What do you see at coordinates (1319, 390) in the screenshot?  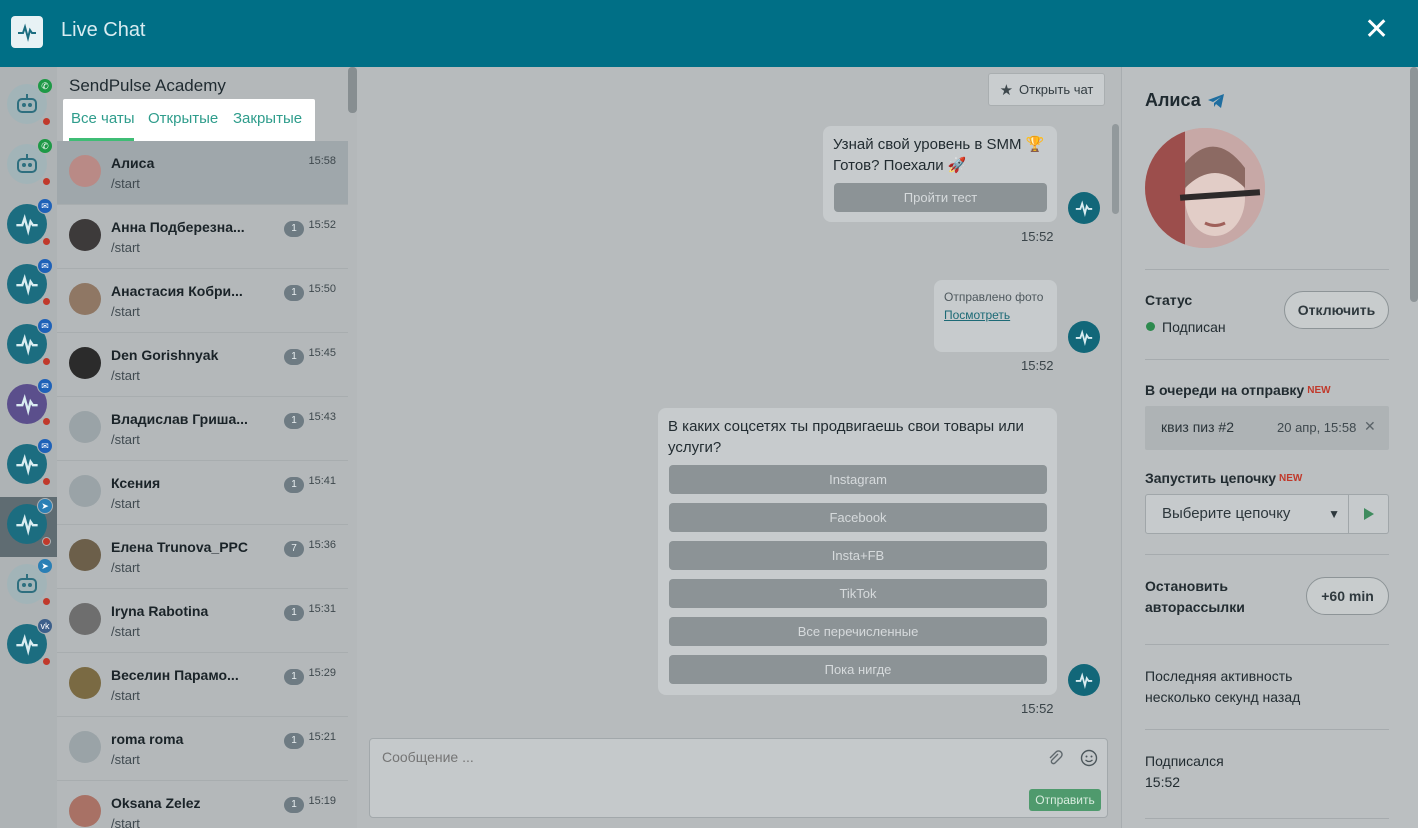 I see `new-badge: NEW` at bounding box center [1319, 390].